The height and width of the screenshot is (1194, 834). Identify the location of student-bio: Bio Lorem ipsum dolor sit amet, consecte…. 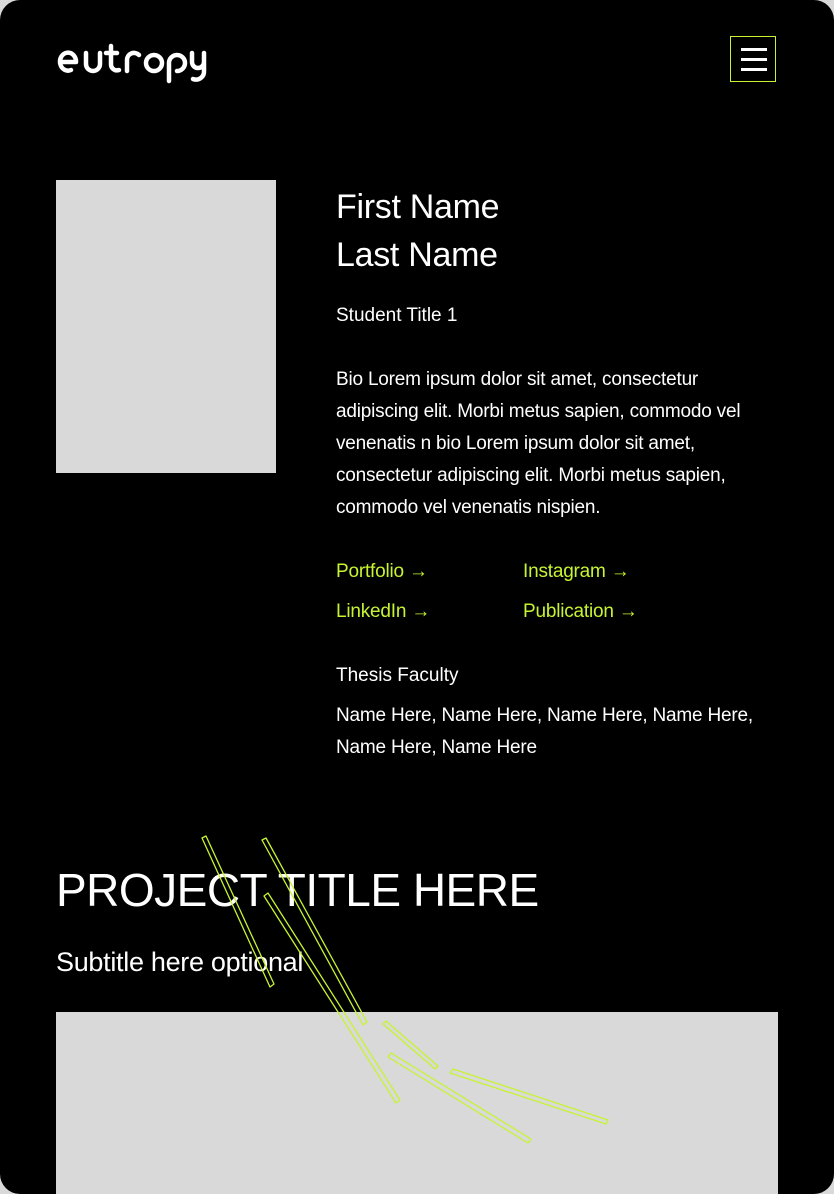
(538, 443).